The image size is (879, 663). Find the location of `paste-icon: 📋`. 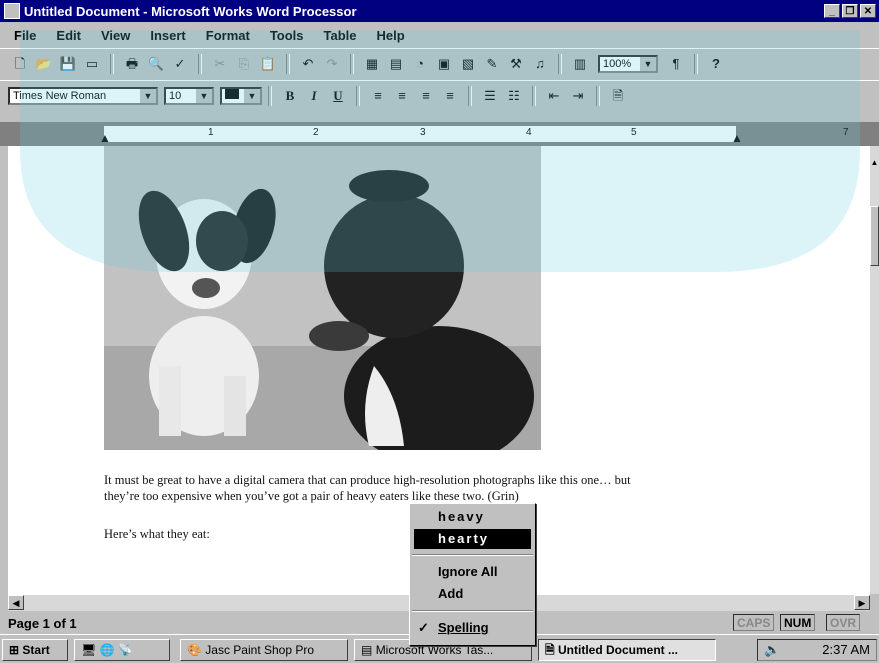

paste-icon: 📋 is located at coordinates (268, 64).